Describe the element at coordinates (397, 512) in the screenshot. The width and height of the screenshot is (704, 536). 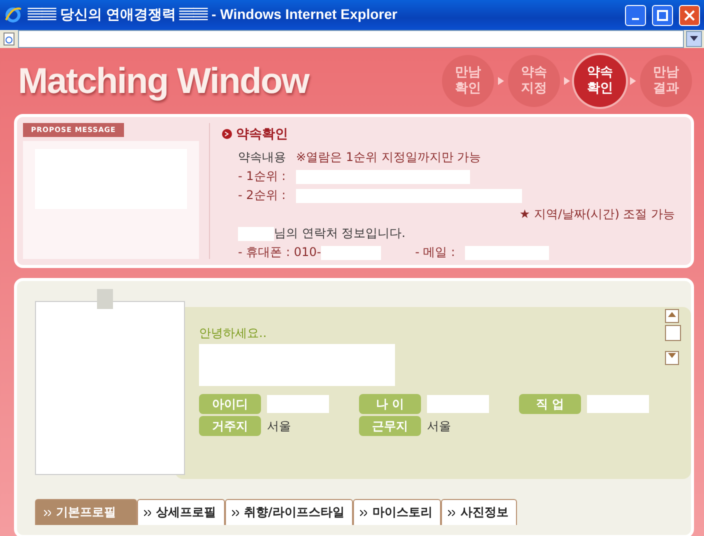
I see `profile-tab: 마이스토리` at that location.